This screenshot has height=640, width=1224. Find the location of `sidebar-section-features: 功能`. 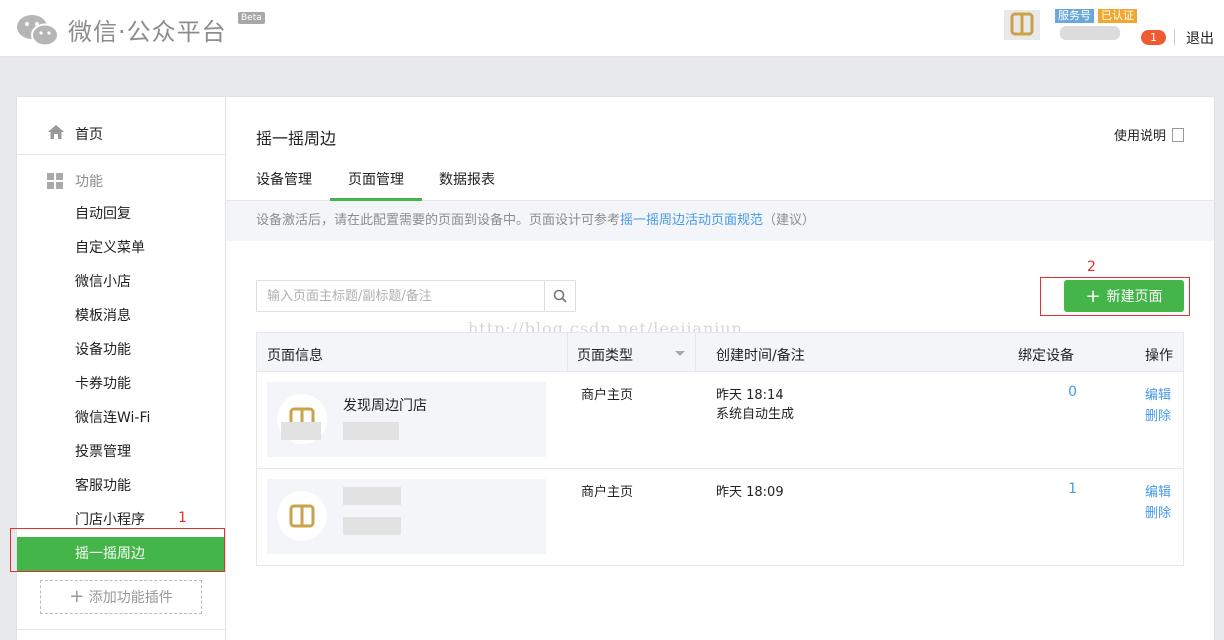

sidebar-section-features: 功能 is located at coordinates (75, 181).